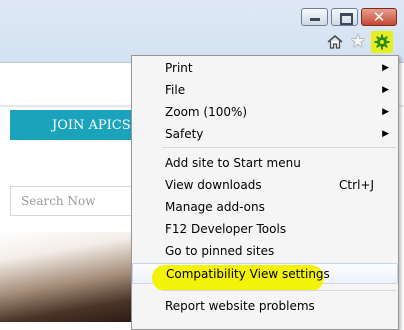  Describe the element at coordinates (265, 306) in the screenshot. I see `menu-item-report-problems: Report website problems` at that location.